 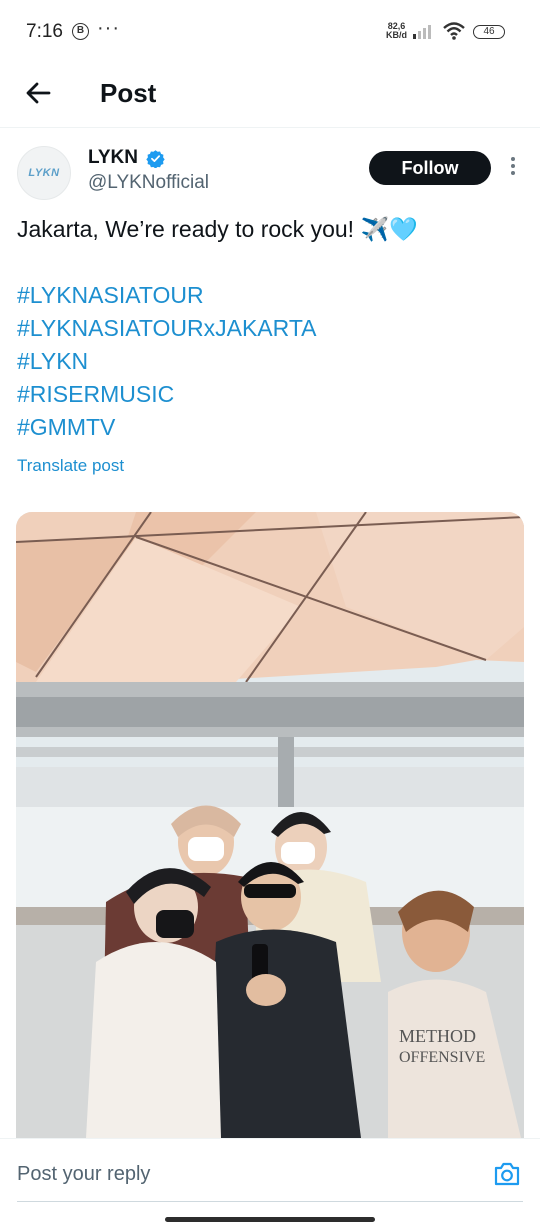 I want to click on avatar-logo: LYKN, so click(x=44, y=173).